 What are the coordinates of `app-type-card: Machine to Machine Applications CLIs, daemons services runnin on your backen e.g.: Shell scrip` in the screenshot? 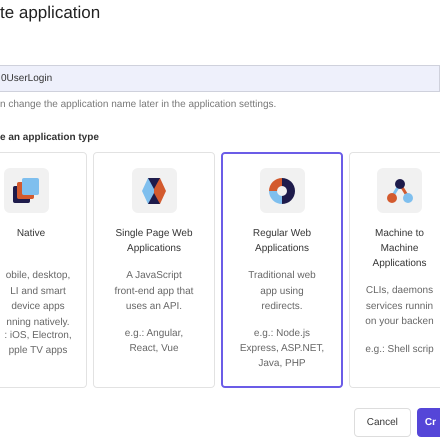 It's located at (394, 270).